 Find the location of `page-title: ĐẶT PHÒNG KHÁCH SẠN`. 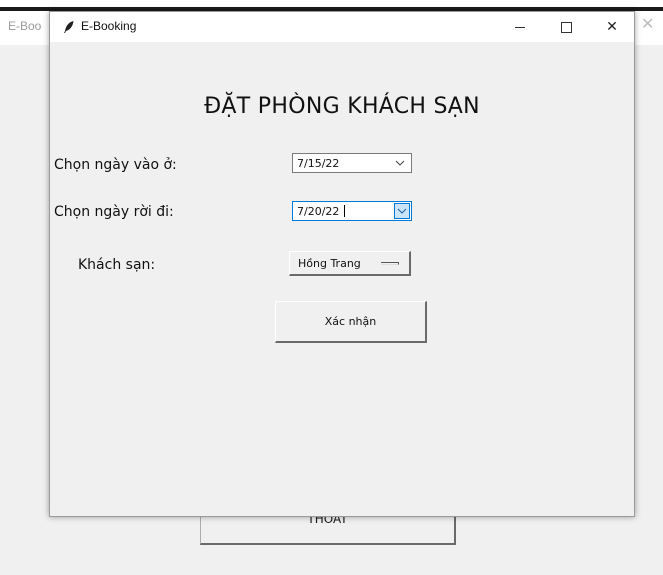

page-title: ĐẶT PHÒNG KHÁCH SẠN is located at coordinates (342, 106).